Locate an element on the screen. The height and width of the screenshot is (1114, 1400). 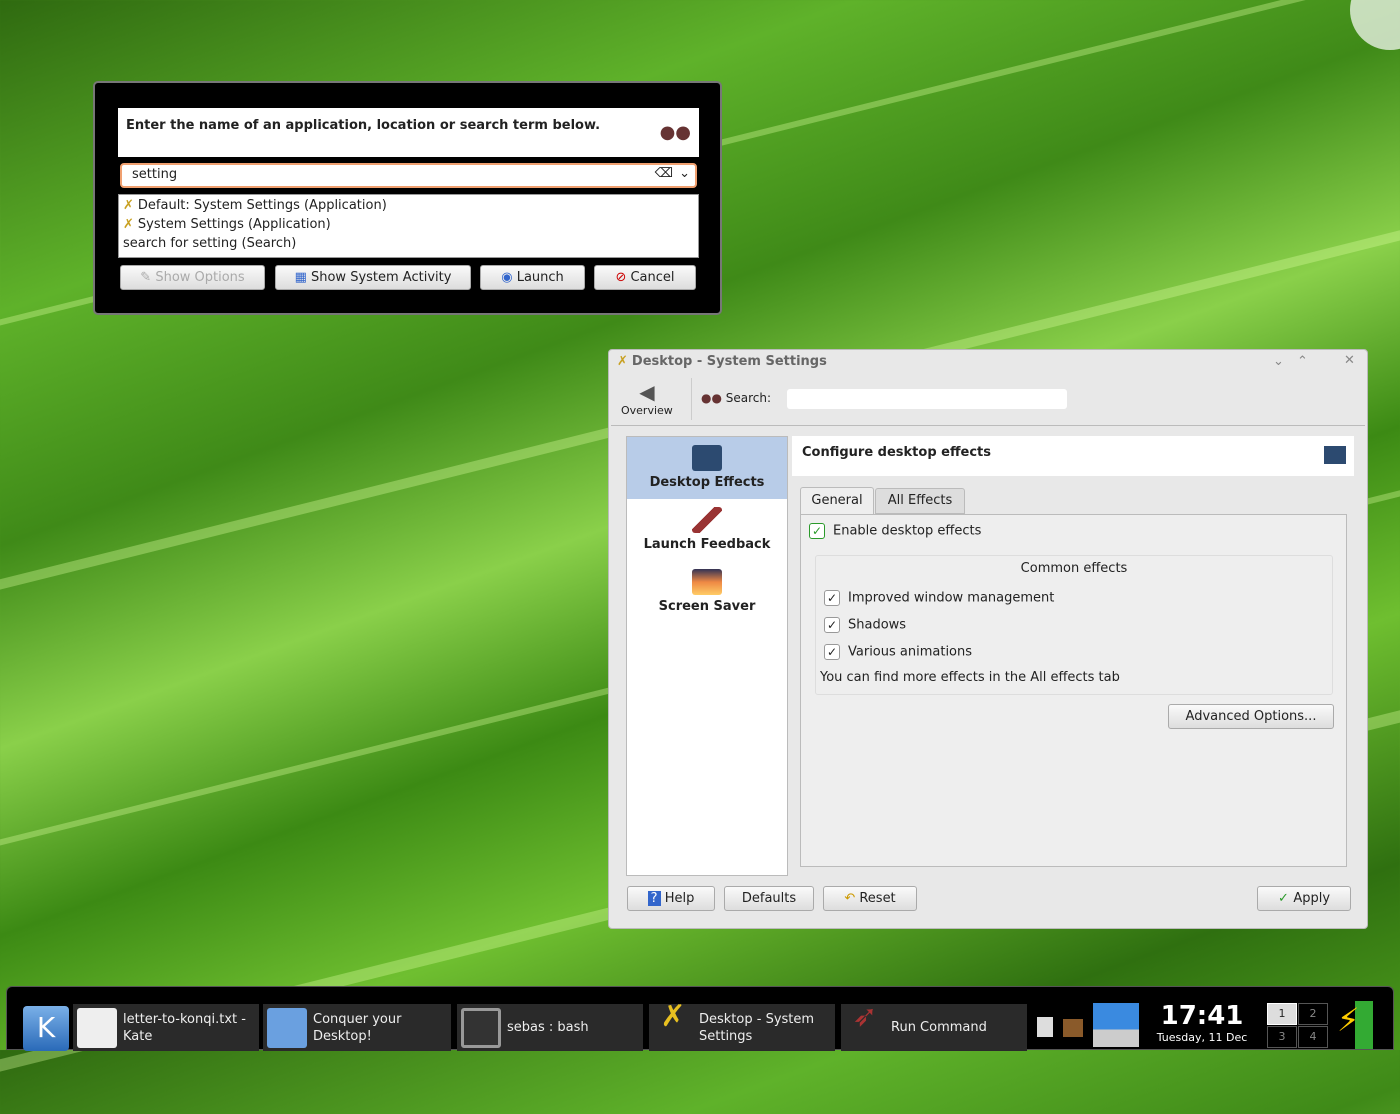
help-icon: ? is located at coordinates (654, 898).